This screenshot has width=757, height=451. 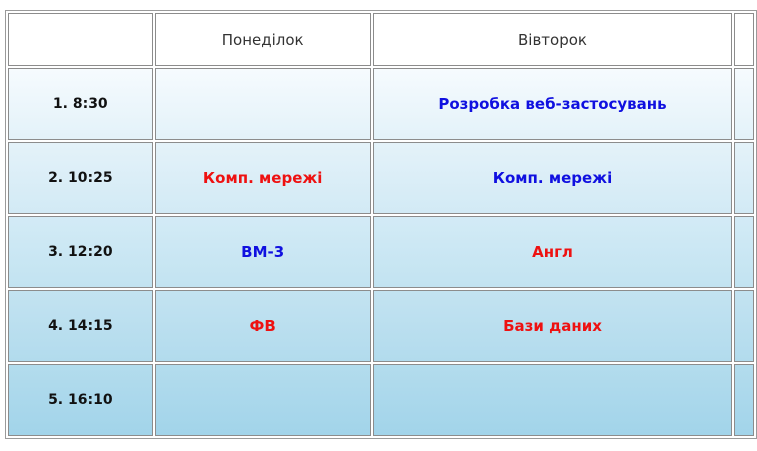 I want to click on period-time: 3. 12:20, so click(x=80, y=252).